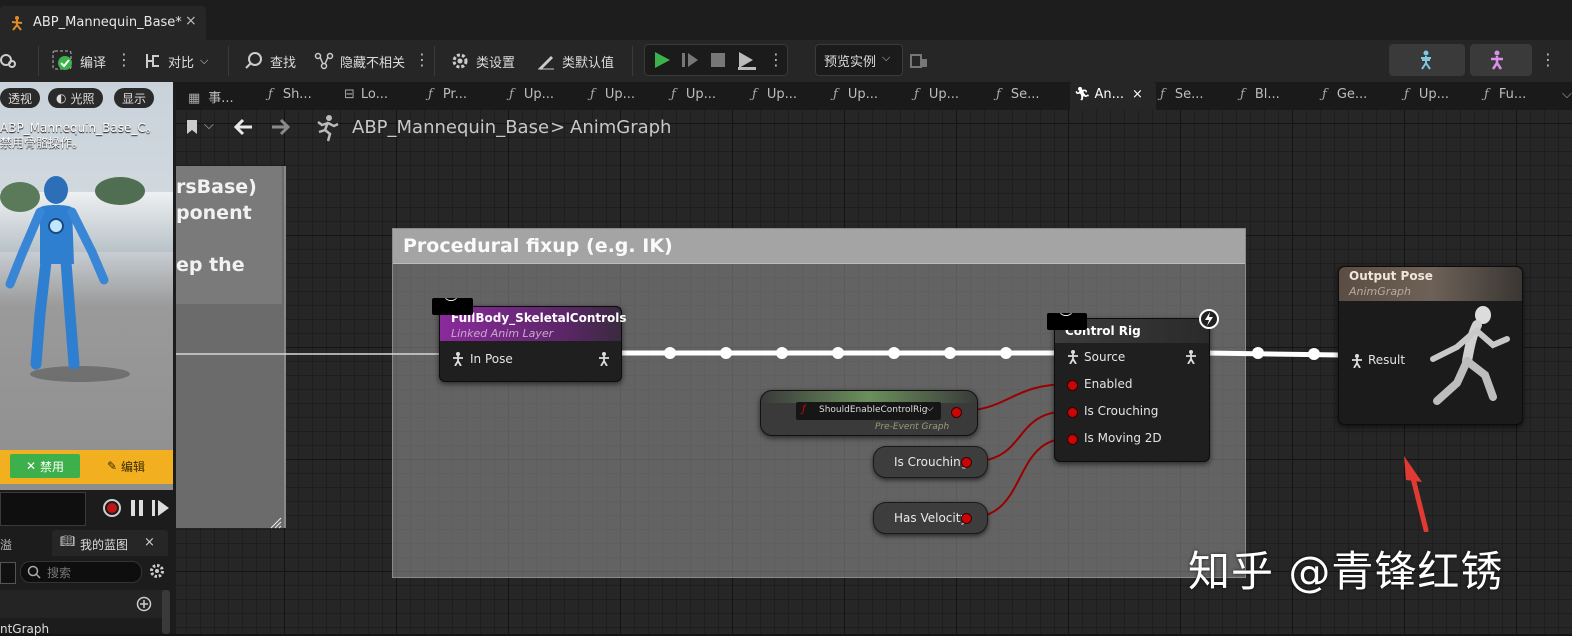 The height and width of the screenshot is (636, 1572). What do you see at coordinates (1273, 354) in the screenshot?
I see `pose-wire` at bounding box center [1273, 354].